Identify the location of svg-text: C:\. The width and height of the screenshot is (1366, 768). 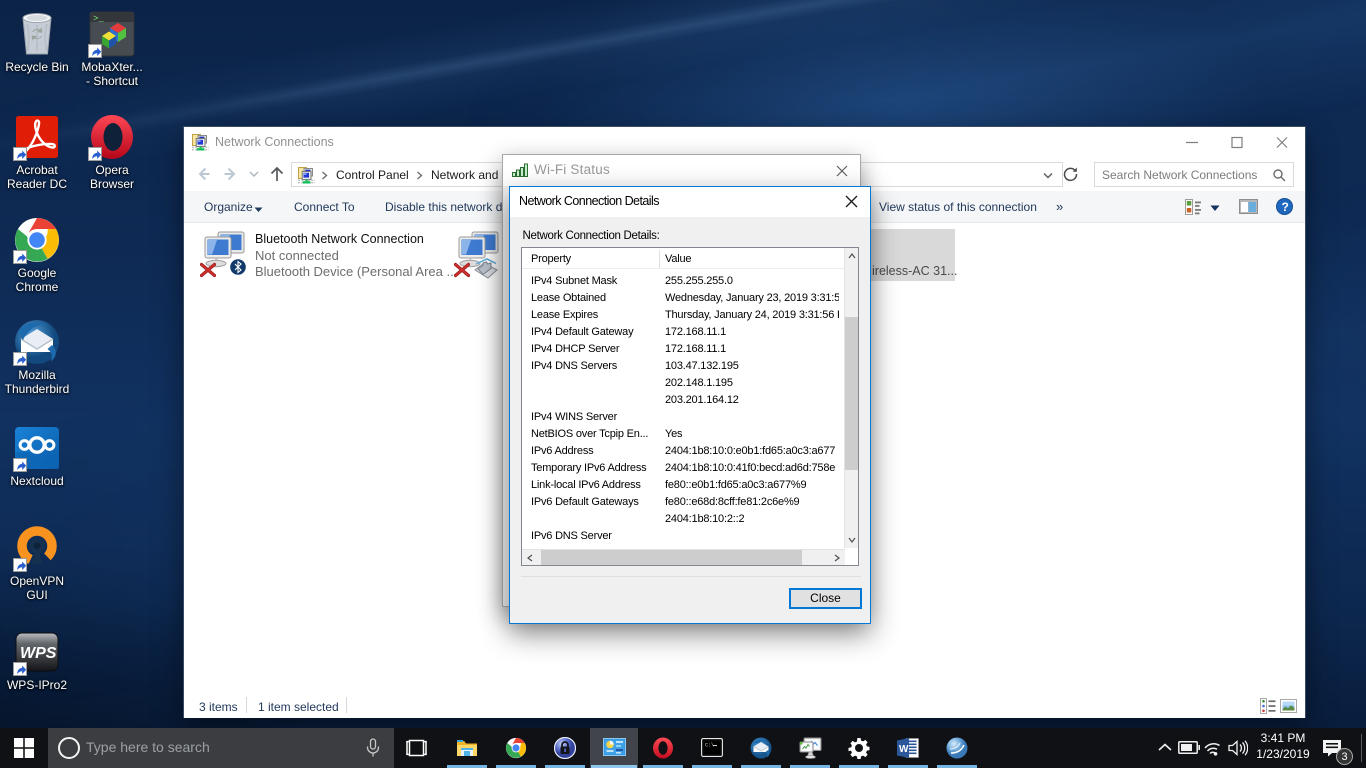
(709, 746).